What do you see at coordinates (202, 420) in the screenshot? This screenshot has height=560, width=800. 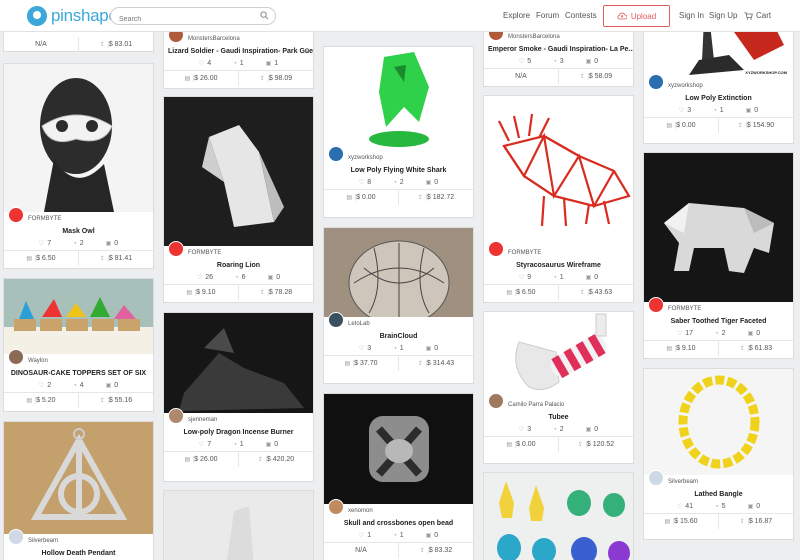 I see `owner-name: sjenneman` at bounding box center [202, 420].